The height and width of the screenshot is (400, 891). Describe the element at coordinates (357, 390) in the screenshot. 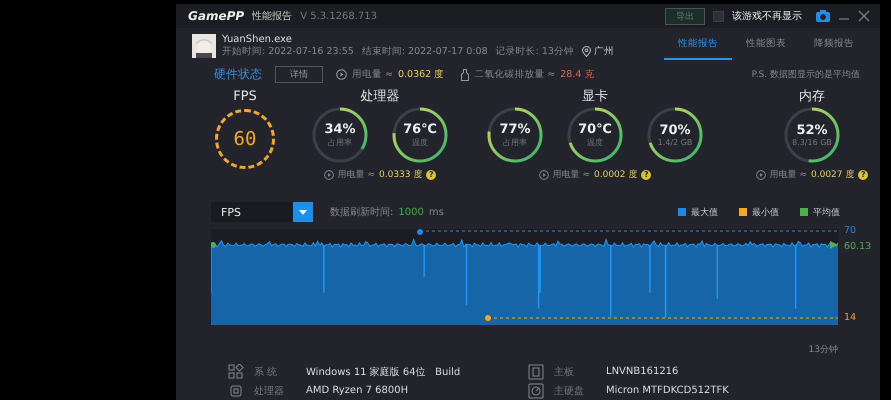

I see `info-value: AMD Ryzen 7 6800H` at that location.